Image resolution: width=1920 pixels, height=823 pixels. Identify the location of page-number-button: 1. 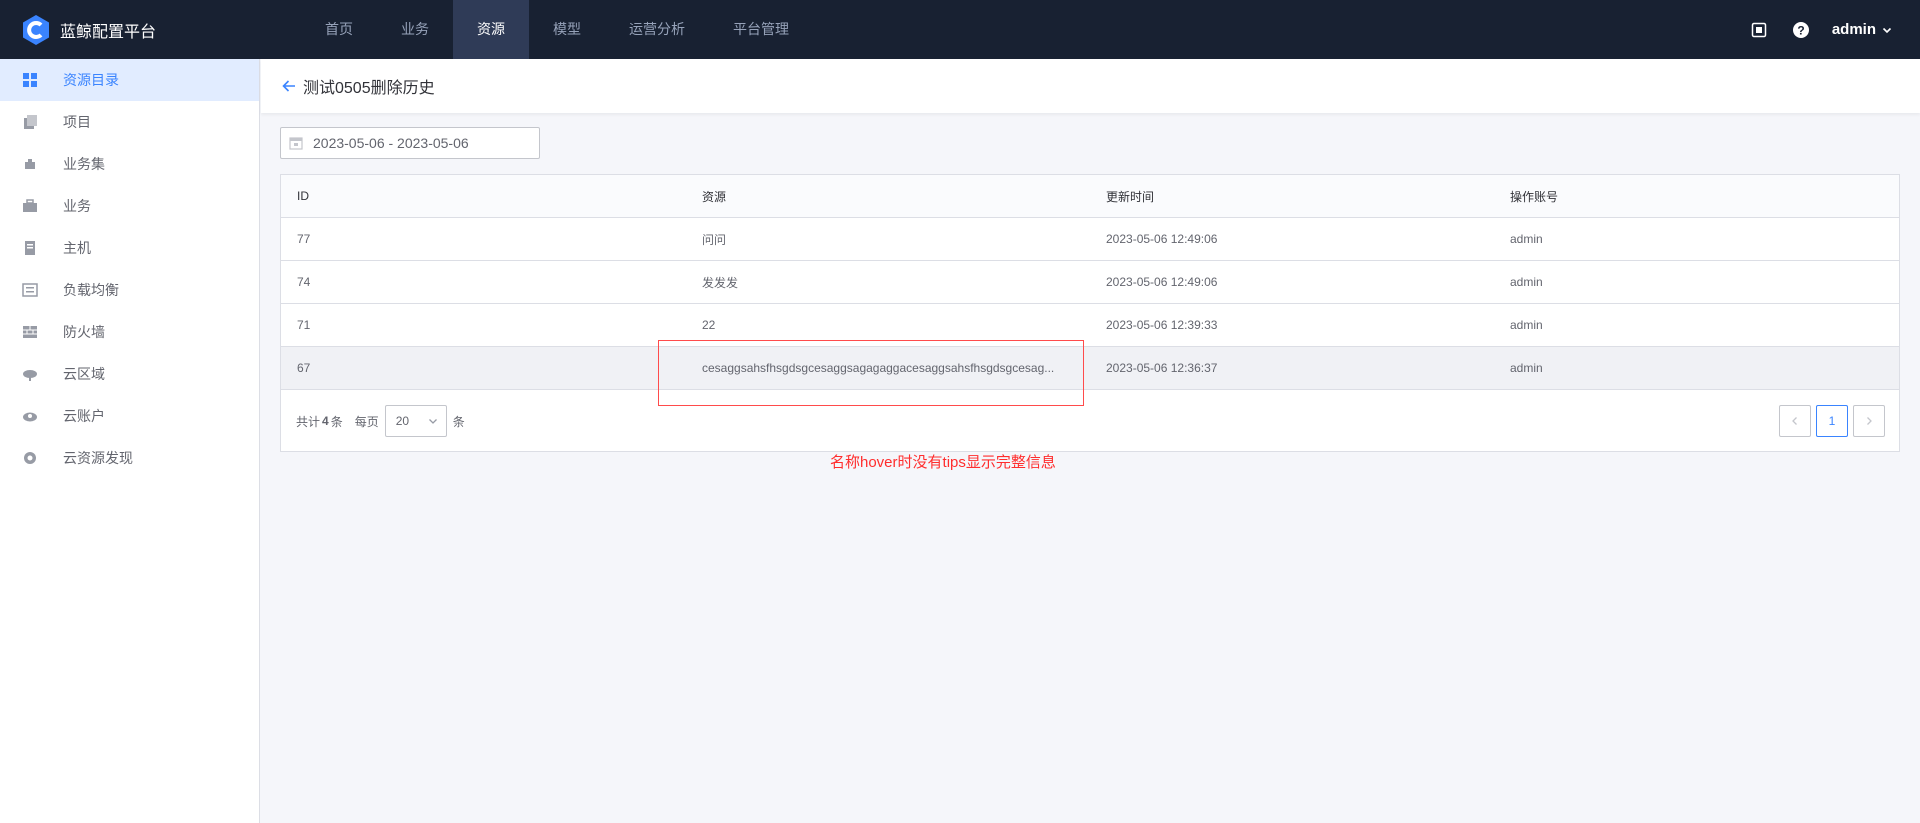
(1832, 421).